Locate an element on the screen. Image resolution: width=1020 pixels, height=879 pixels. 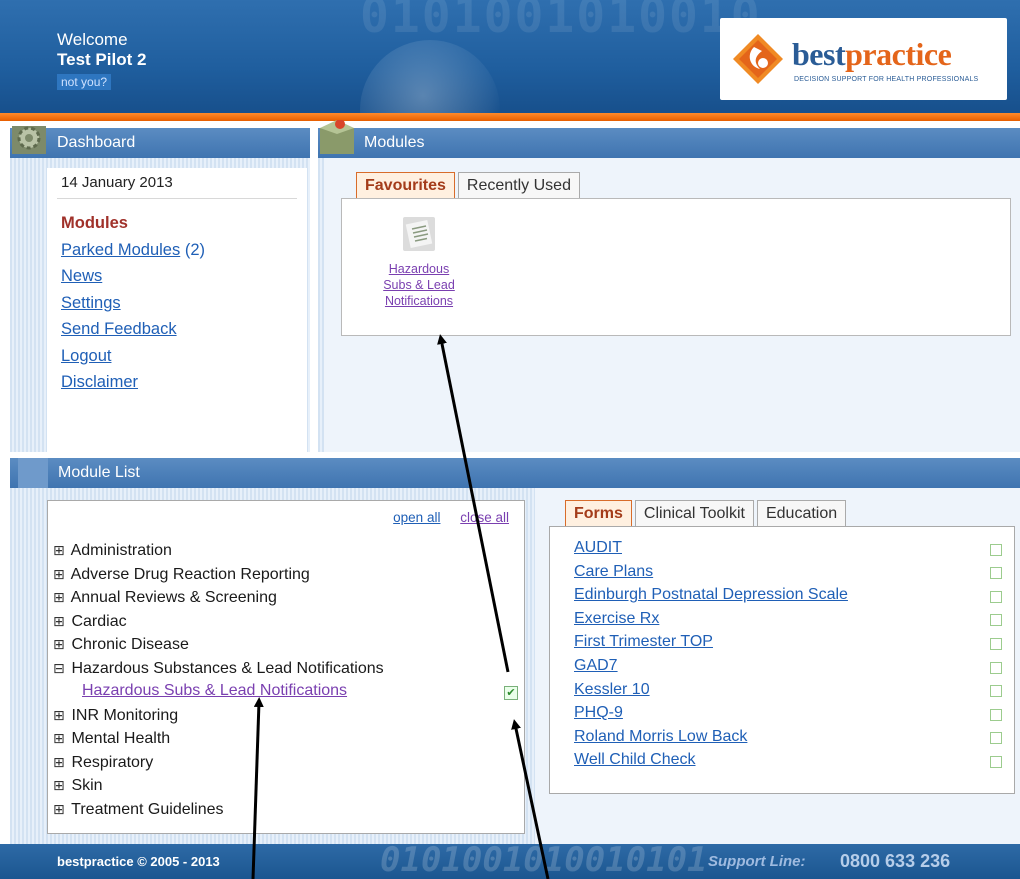
nav-parked-modules: Parked Modules is located at coordinates (120, 250).